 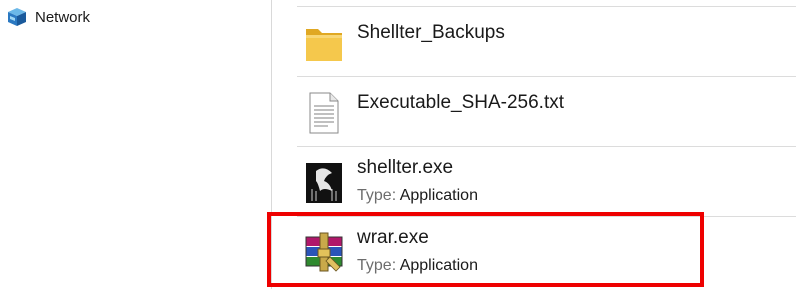 I want to click on network-icon, so click(x=17, y=17).